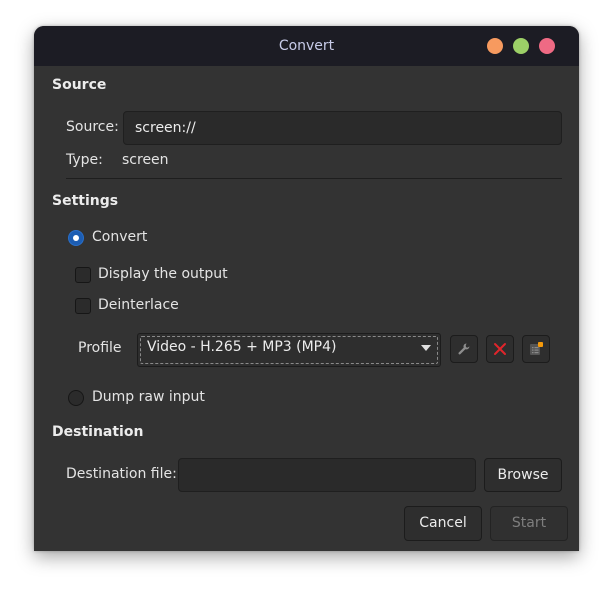 This screenshot has width=613, height=593. I want to click on source-input-value: screen://, so click(165, 128).